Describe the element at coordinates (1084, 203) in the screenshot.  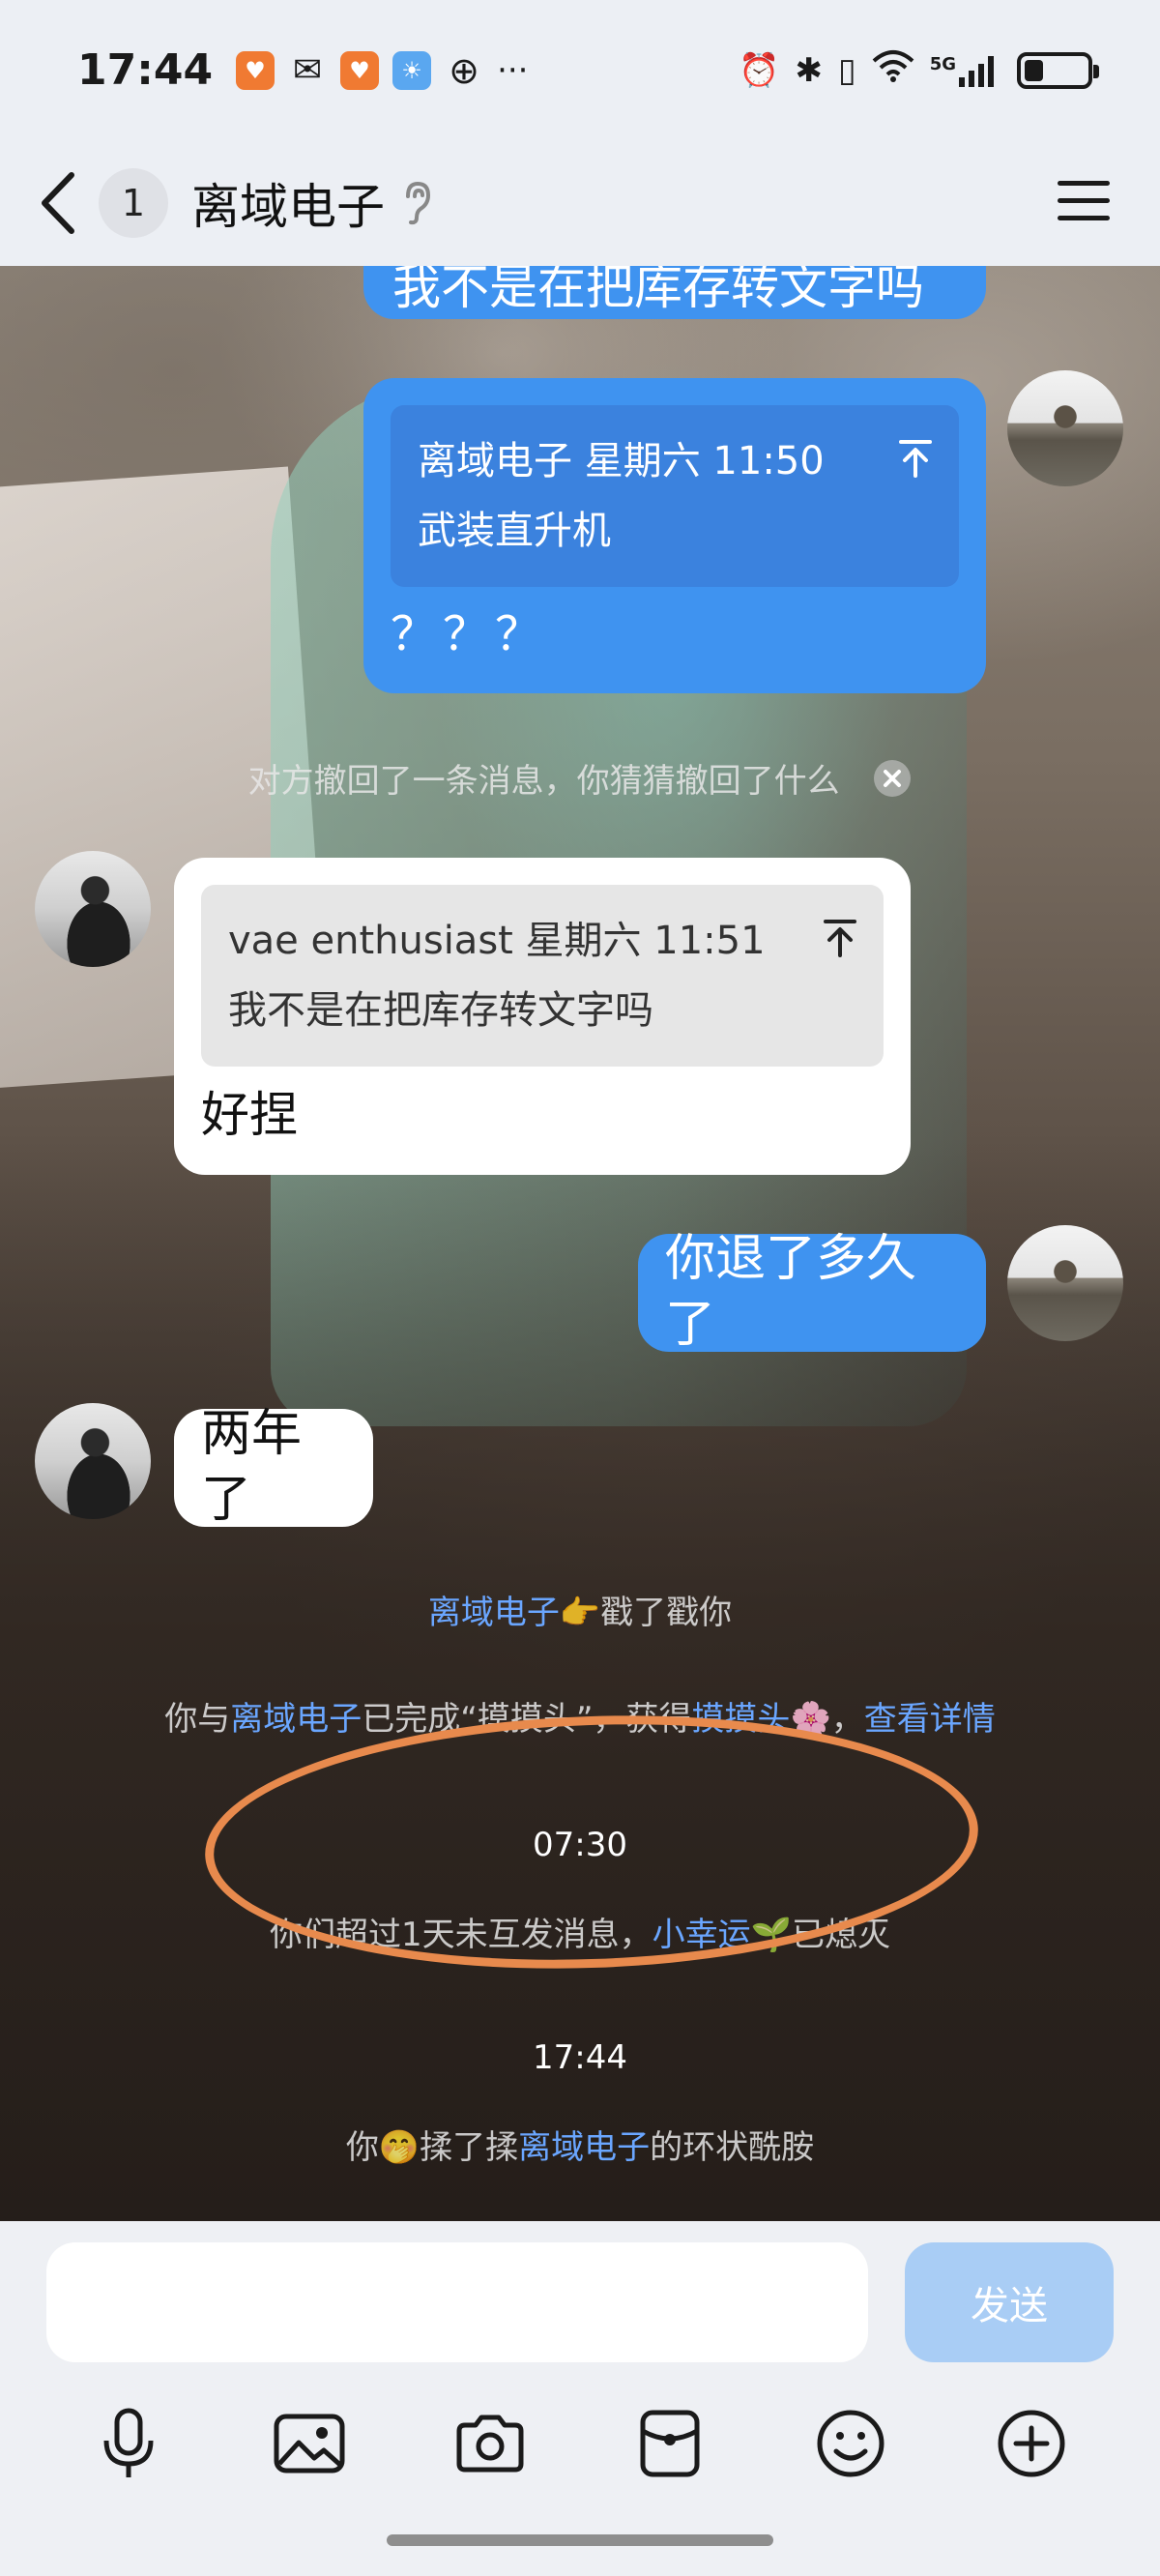
I see `menu-icon` at that location.